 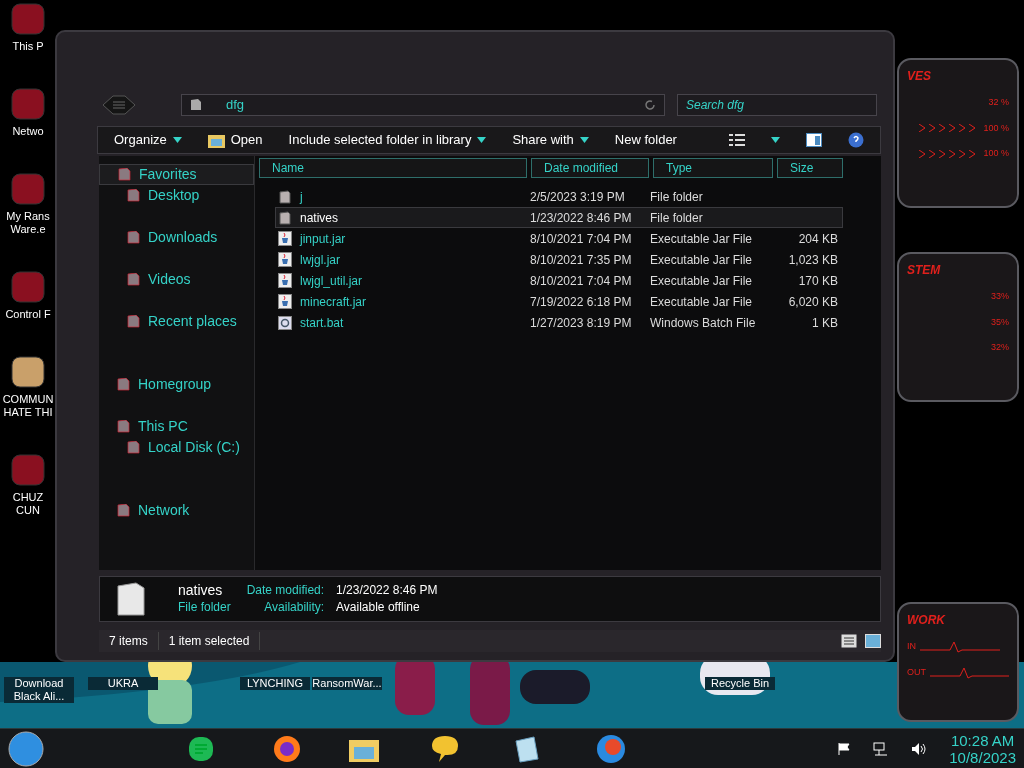 What do you see at coordinates (812, 302) in the screenshot?
I see `size-cell-text: 6,020 KB` at bounding box center [812, 302].